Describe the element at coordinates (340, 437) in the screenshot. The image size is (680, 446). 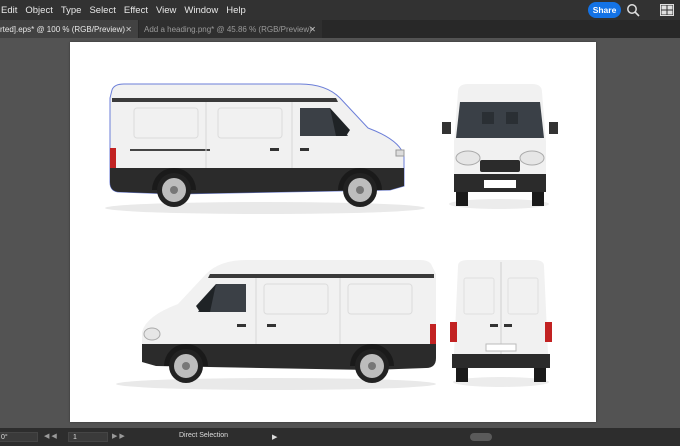
I see `status-bar: 0° ◀ ◀ 1 ▶ ▶ Direct Selection ▶` at that location.